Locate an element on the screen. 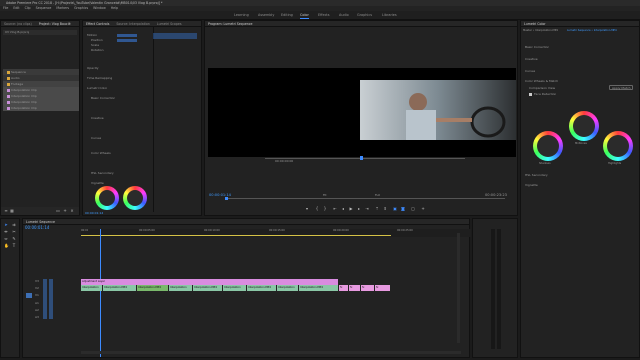 The width and height of the screenshot is (640, 360). tab-lumetri-color: Lumetri Color is located at coordinates (535, 24).